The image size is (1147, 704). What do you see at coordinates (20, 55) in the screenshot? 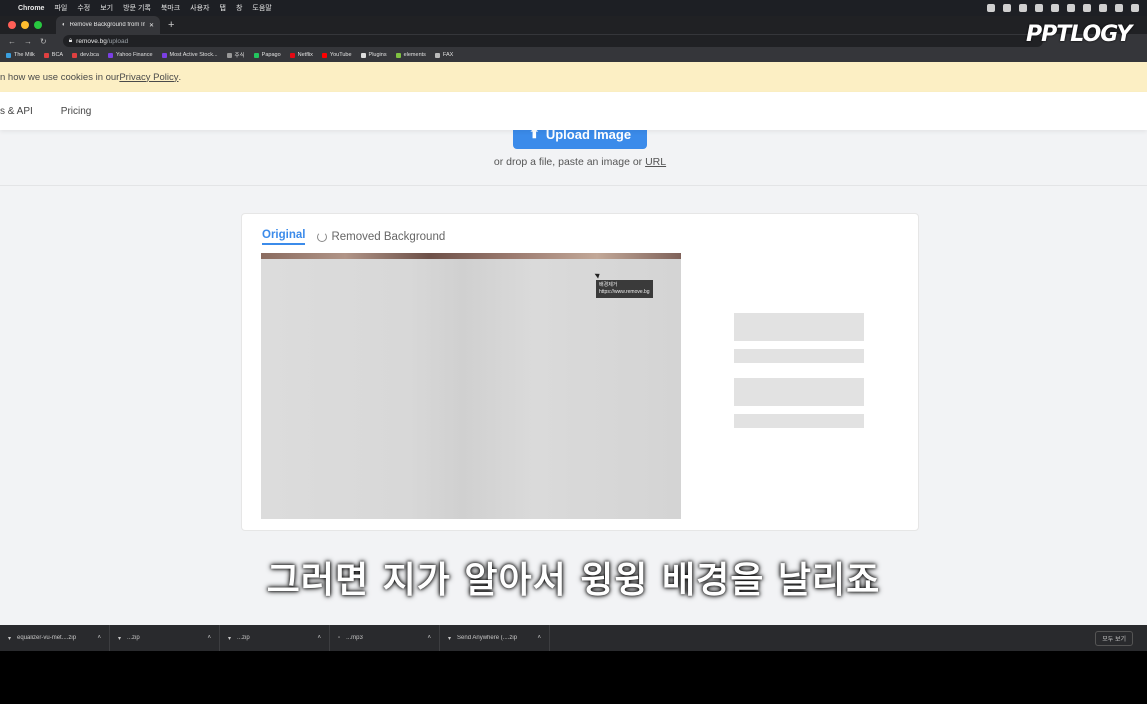
I see `bookmark-item: The Milk` at bounding box center [20, 55].